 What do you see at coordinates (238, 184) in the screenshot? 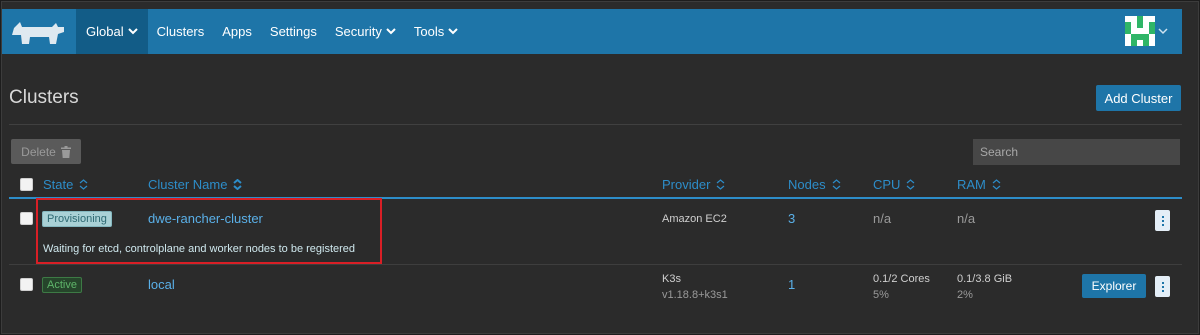
I see `sort-desc-icon` at bounding box center [238, 184].